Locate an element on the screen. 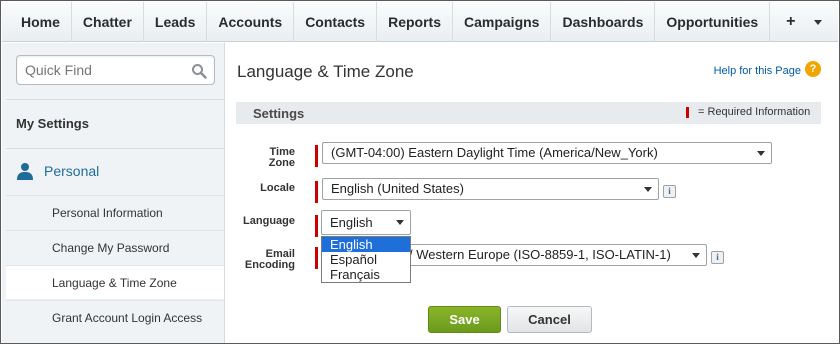 The width and height of the screenshot is (840, 344). sidebar-item-grant-login-access: Grant Account Login Access is located at coordinates (115, 317).